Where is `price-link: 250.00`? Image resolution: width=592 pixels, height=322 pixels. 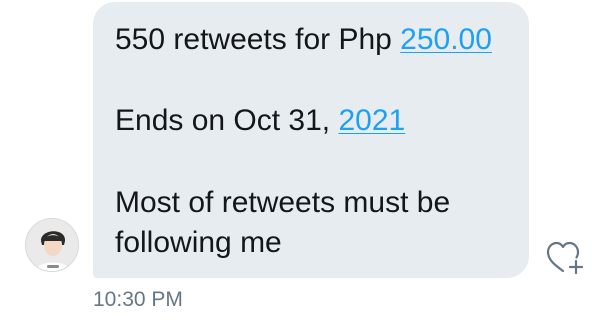 price-link: 250.00 is located at coordinates (446, 39).